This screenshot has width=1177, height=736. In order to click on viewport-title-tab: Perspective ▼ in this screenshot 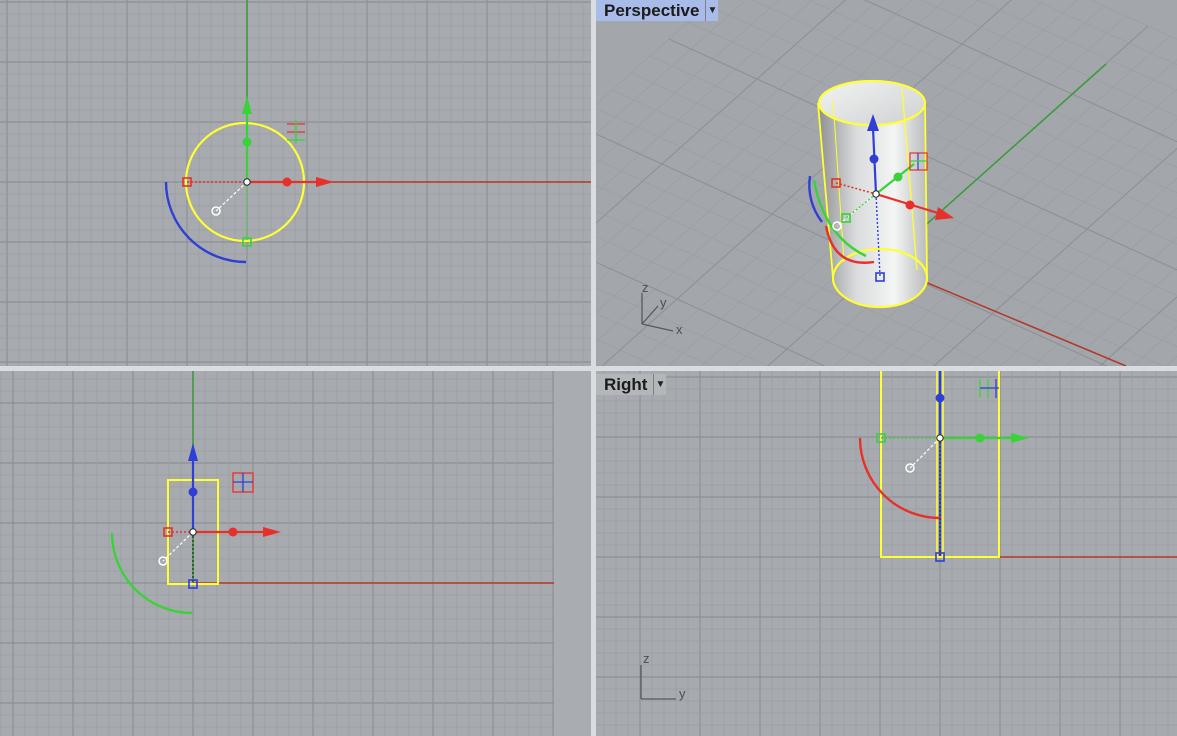, I will do `click(657, 10)`.